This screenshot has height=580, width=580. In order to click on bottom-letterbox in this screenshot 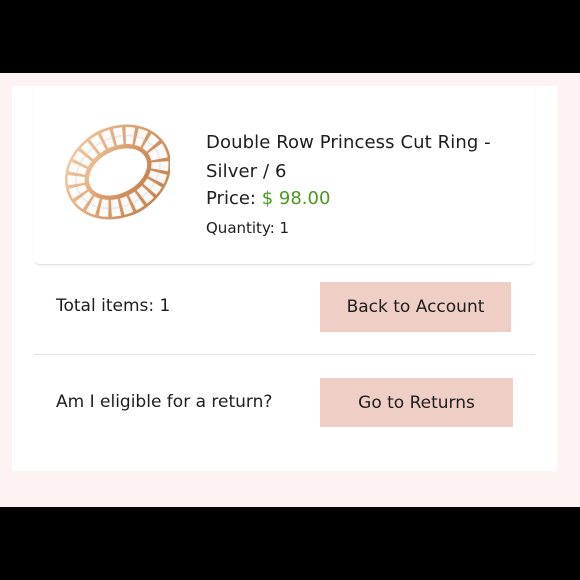, I will do `click(290, 543)`.